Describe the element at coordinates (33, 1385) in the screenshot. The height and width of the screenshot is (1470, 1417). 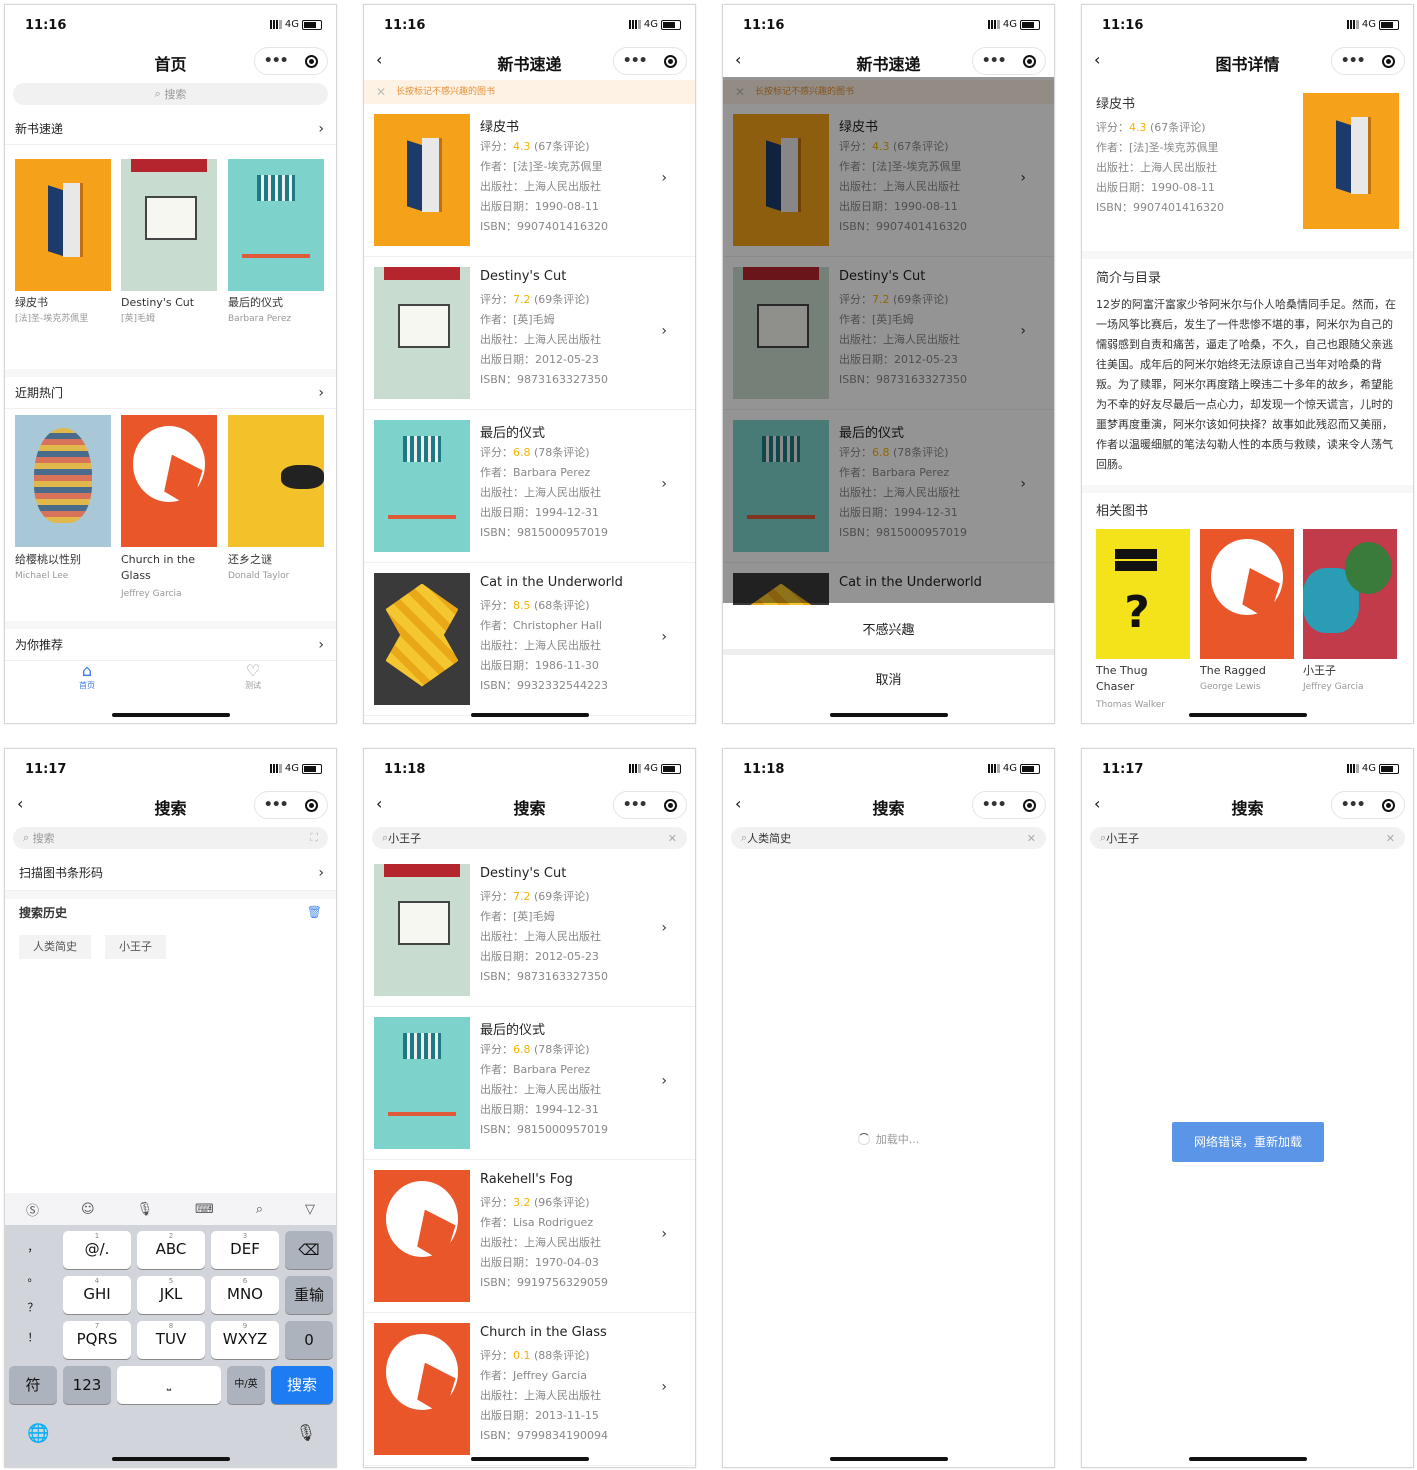
I see `symbol-key: 符` at that location.